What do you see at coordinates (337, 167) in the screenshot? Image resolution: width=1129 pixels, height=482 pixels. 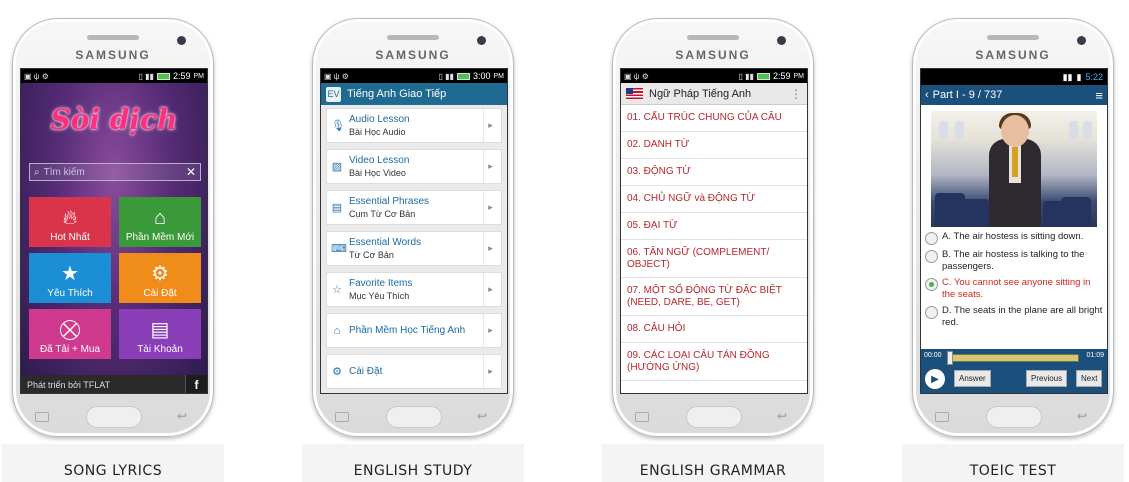 I see `image-icon: ▨` at bounding box center [337, 167].